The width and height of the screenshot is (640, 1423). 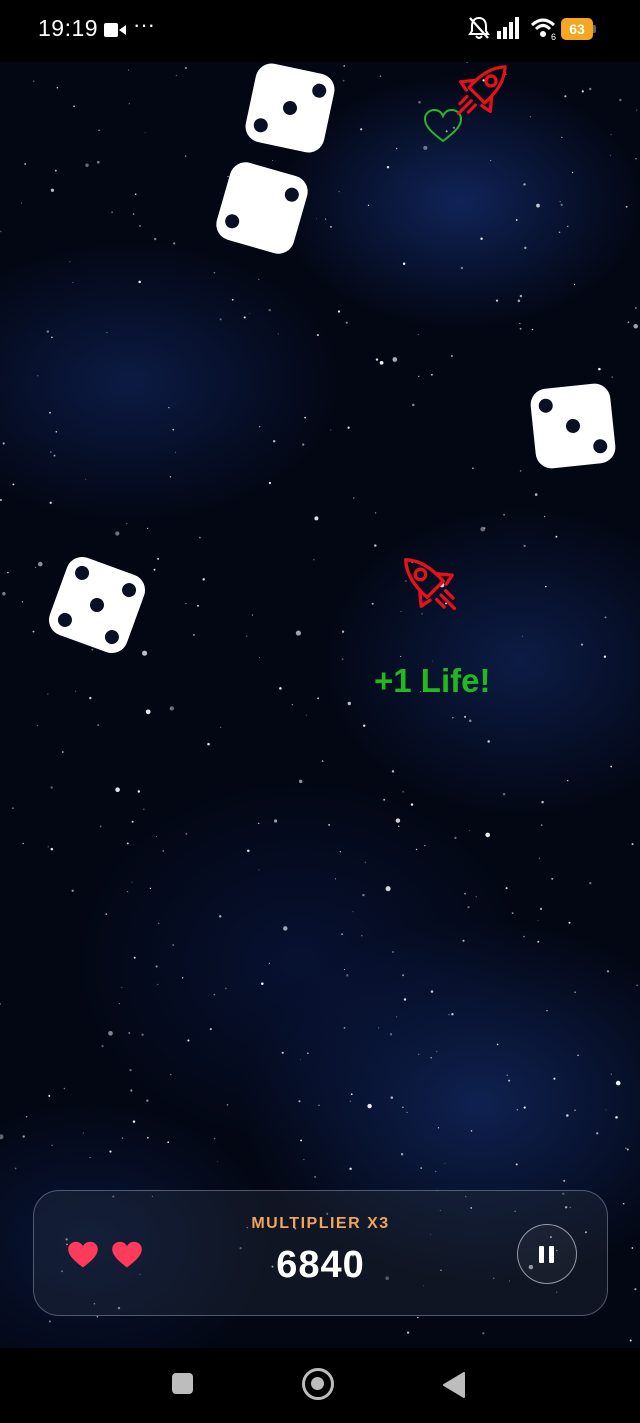 I want to click on recents-button, so click(x=182, y=1383).